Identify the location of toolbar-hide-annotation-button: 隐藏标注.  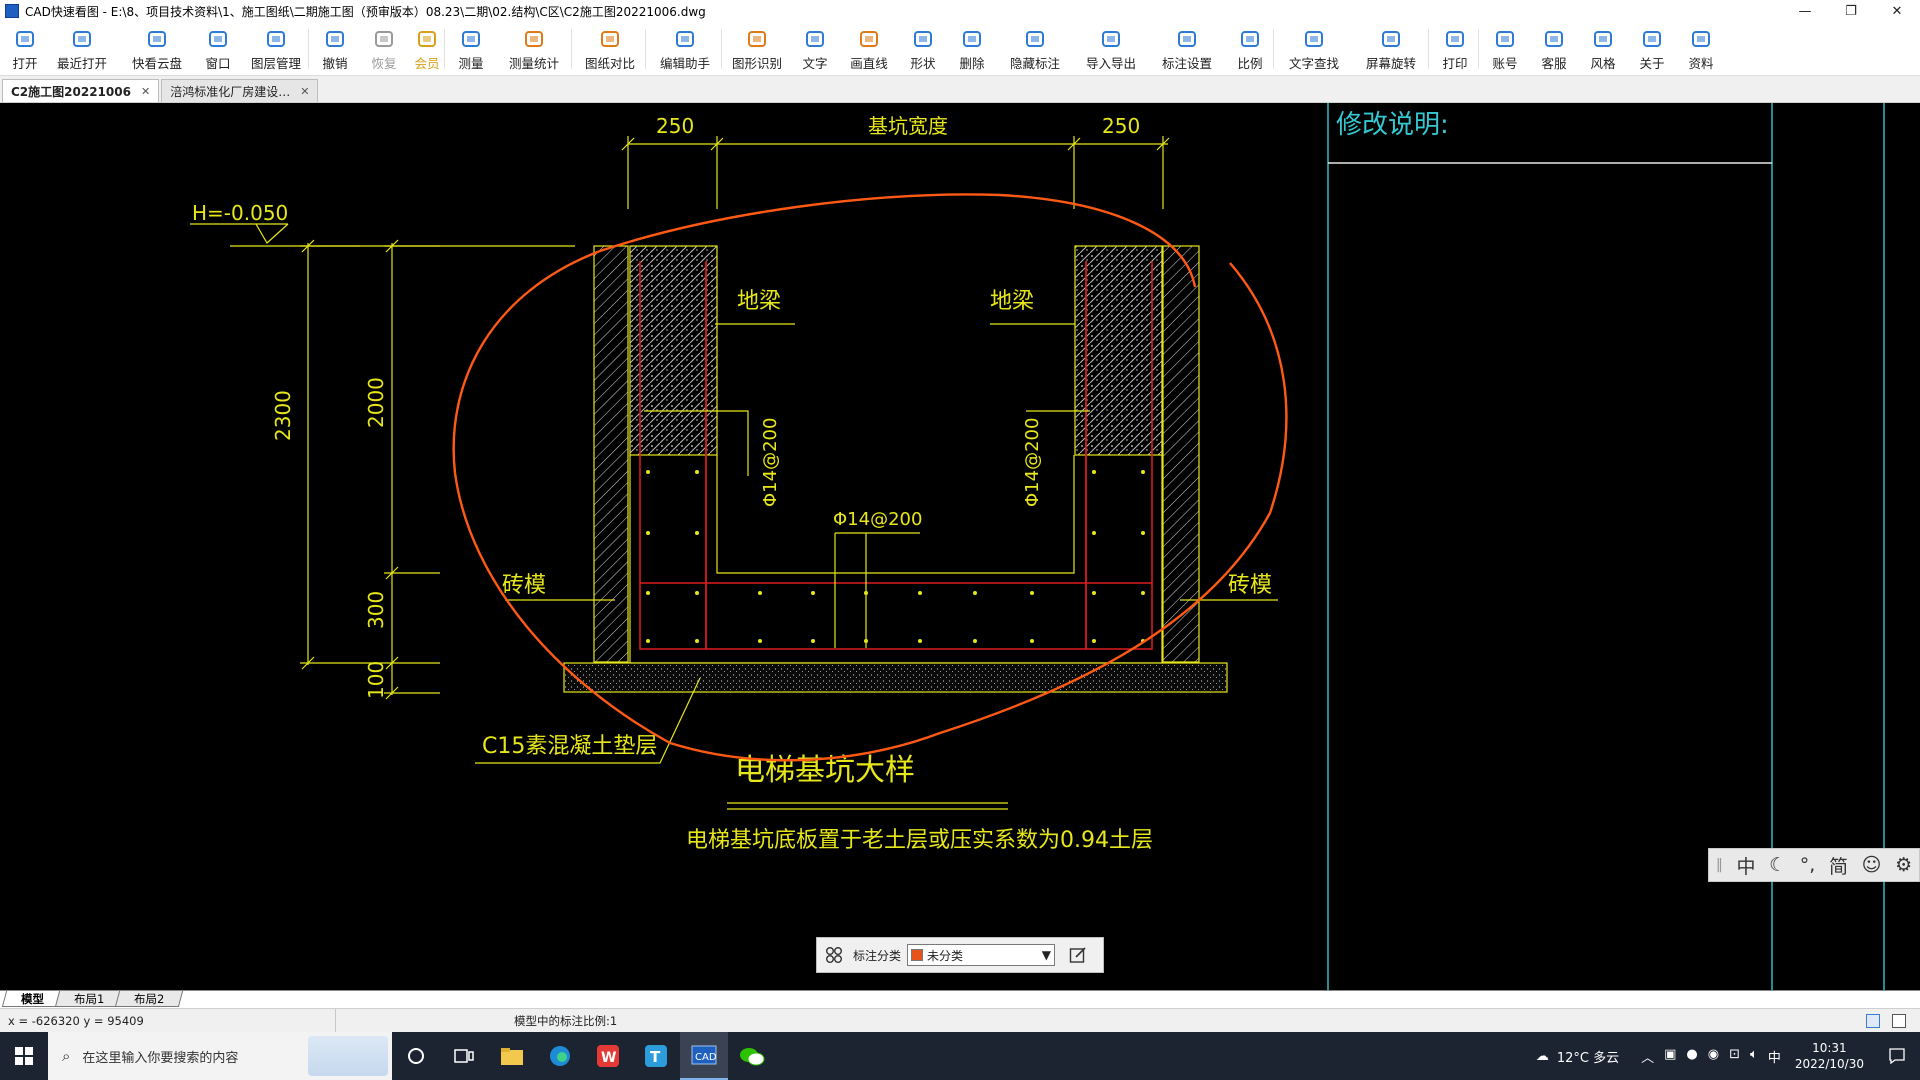
(1035, 49).